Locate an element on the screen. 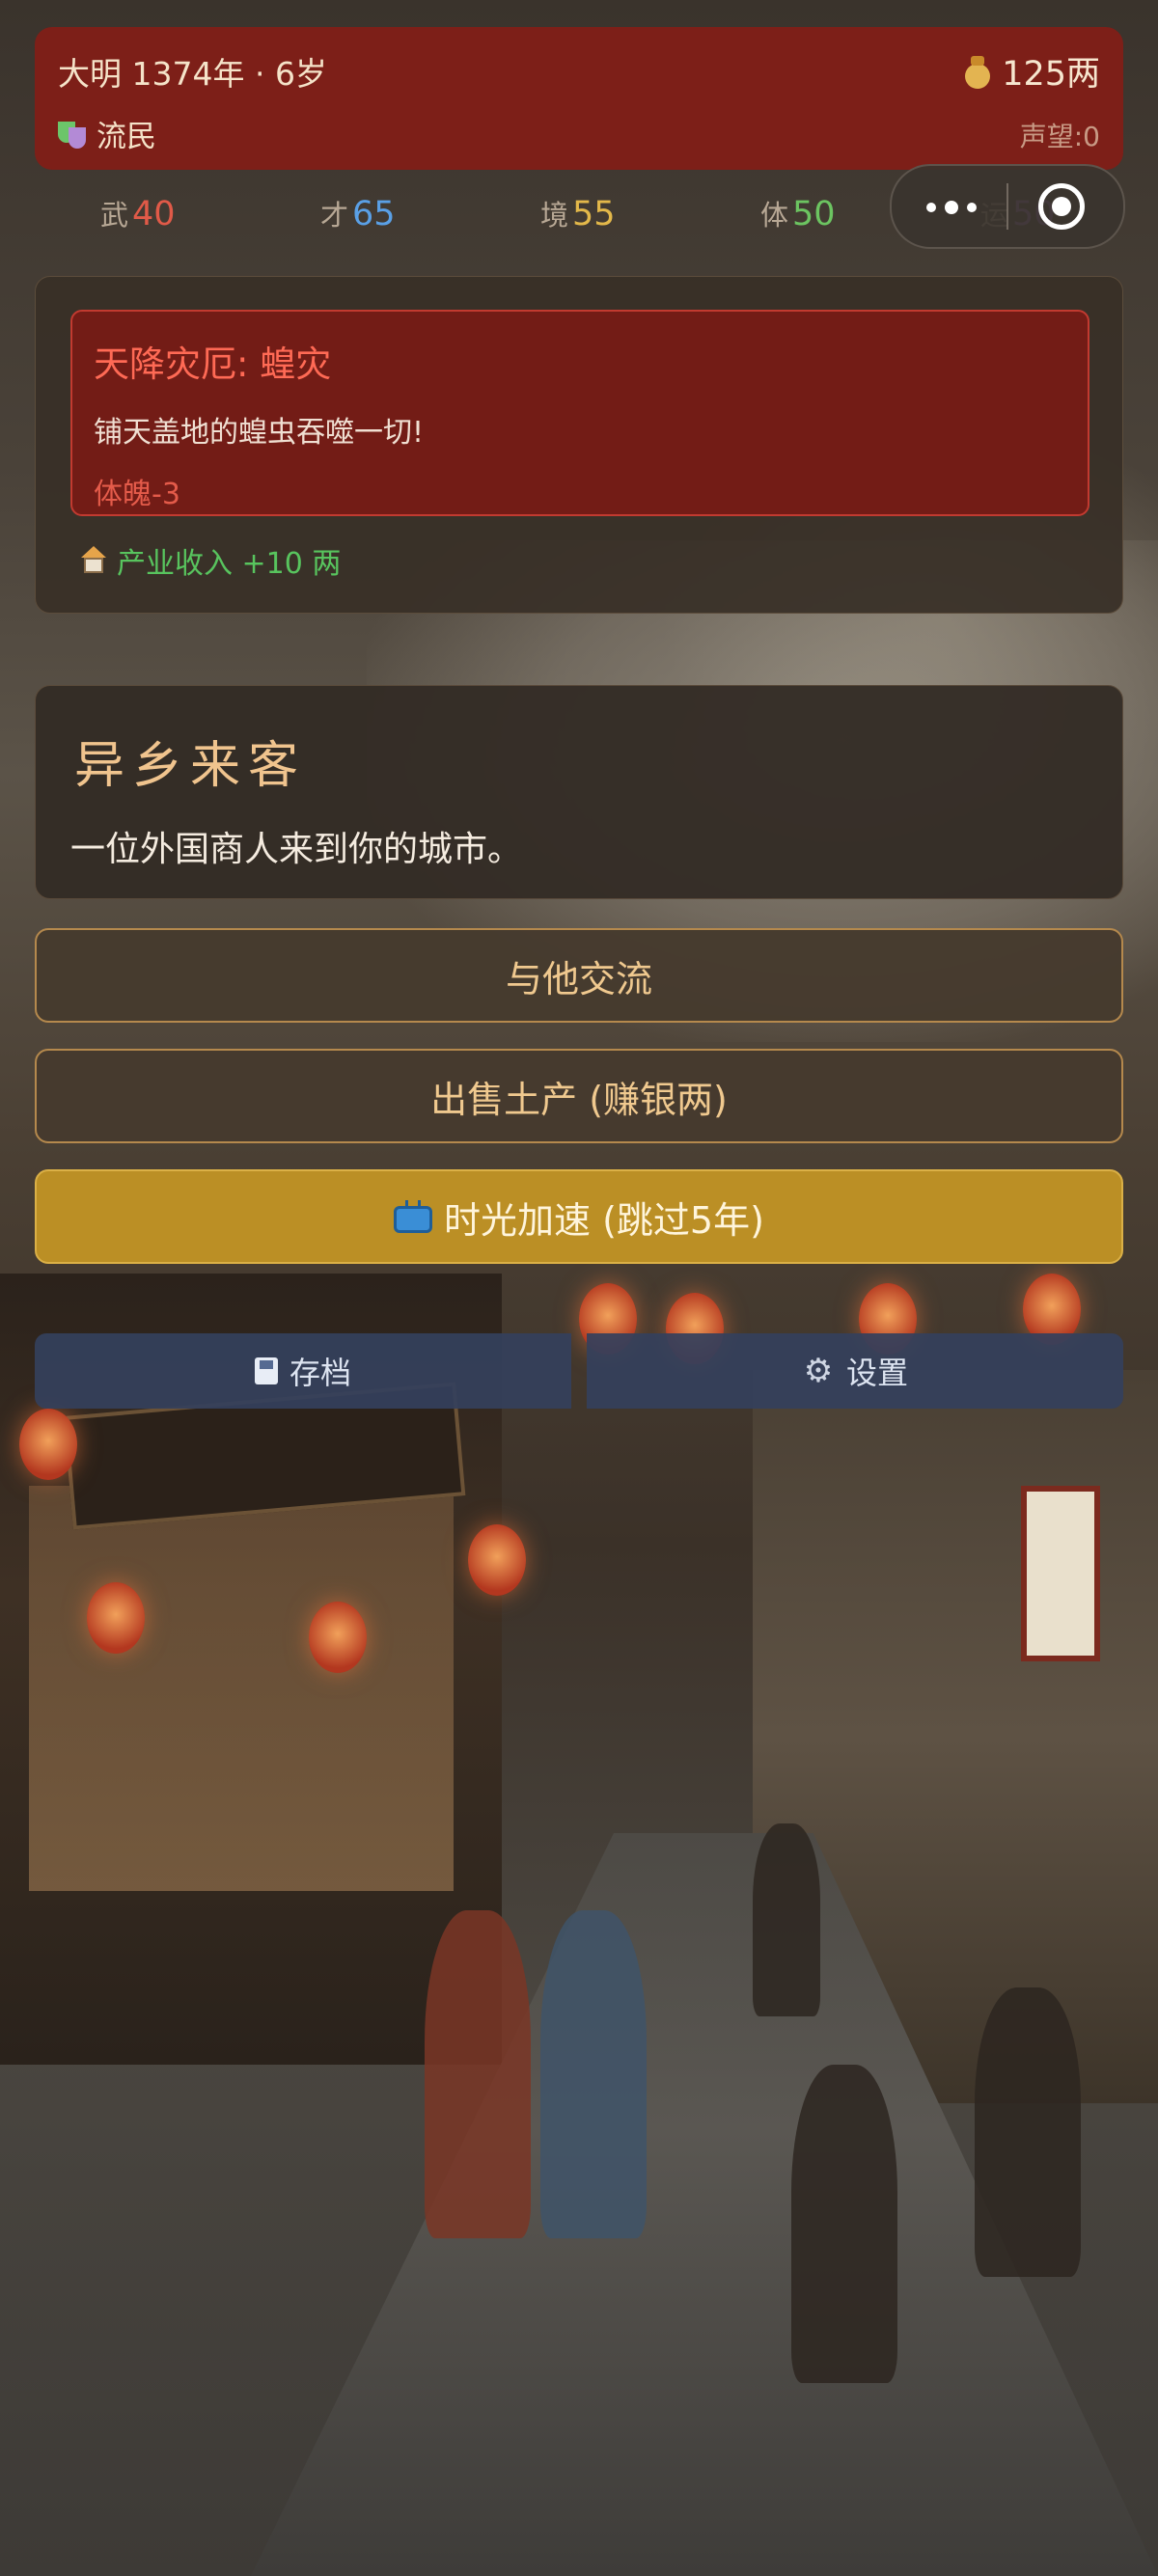 The width and height of the screenshot is (1158, 2576). stat-label: 才 is located at coordinates (334, 216).